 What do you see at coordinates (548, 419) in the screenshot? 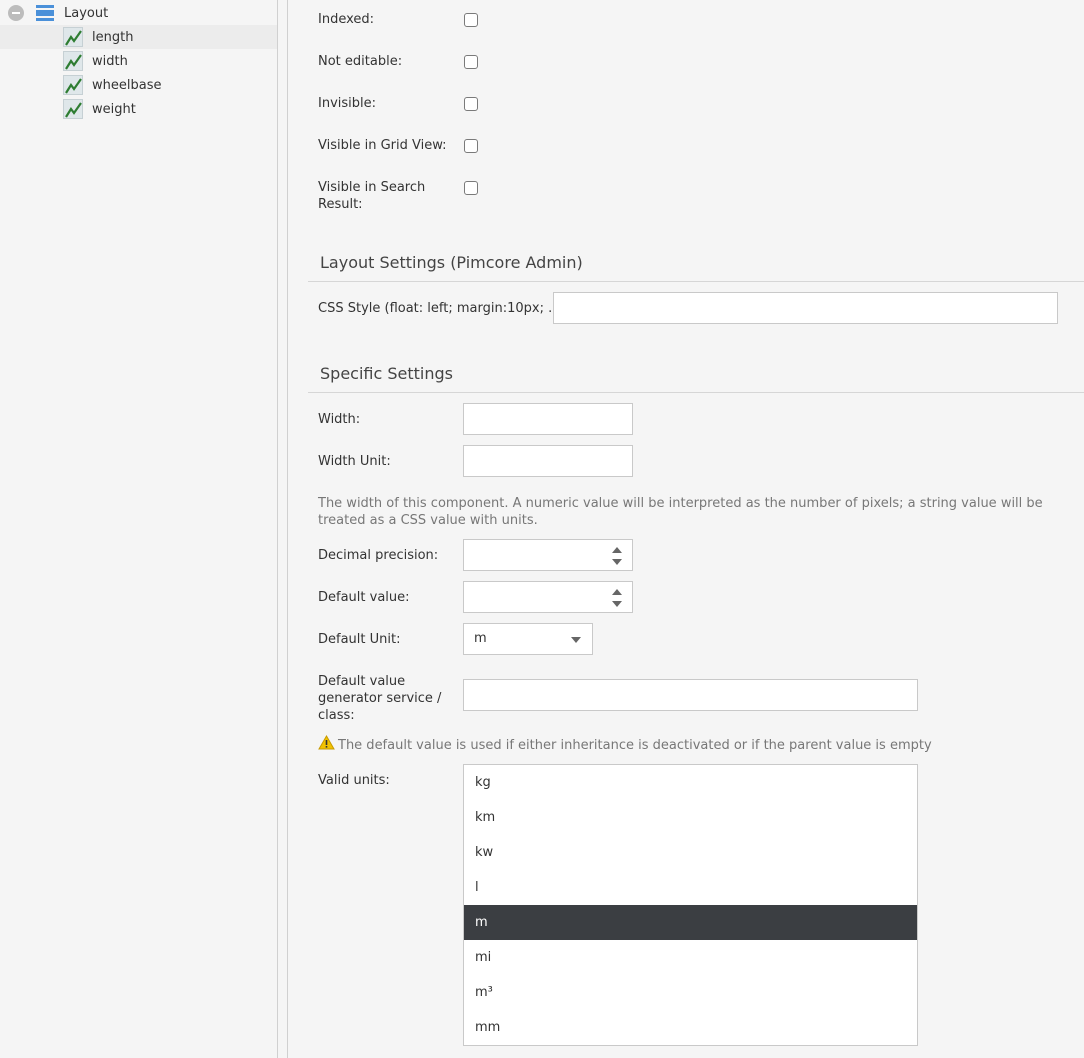
I see `width-input` at bounding box center [548, 419].